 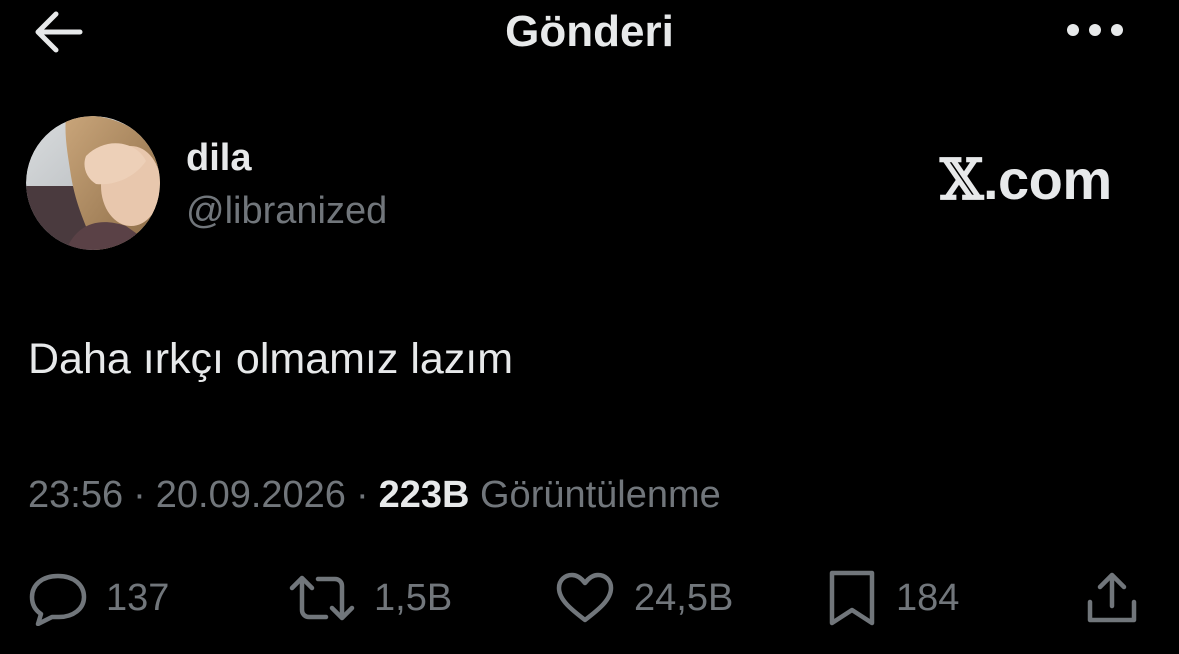 I want to click on like-count: 24,5B, so click(x=684, y=598).